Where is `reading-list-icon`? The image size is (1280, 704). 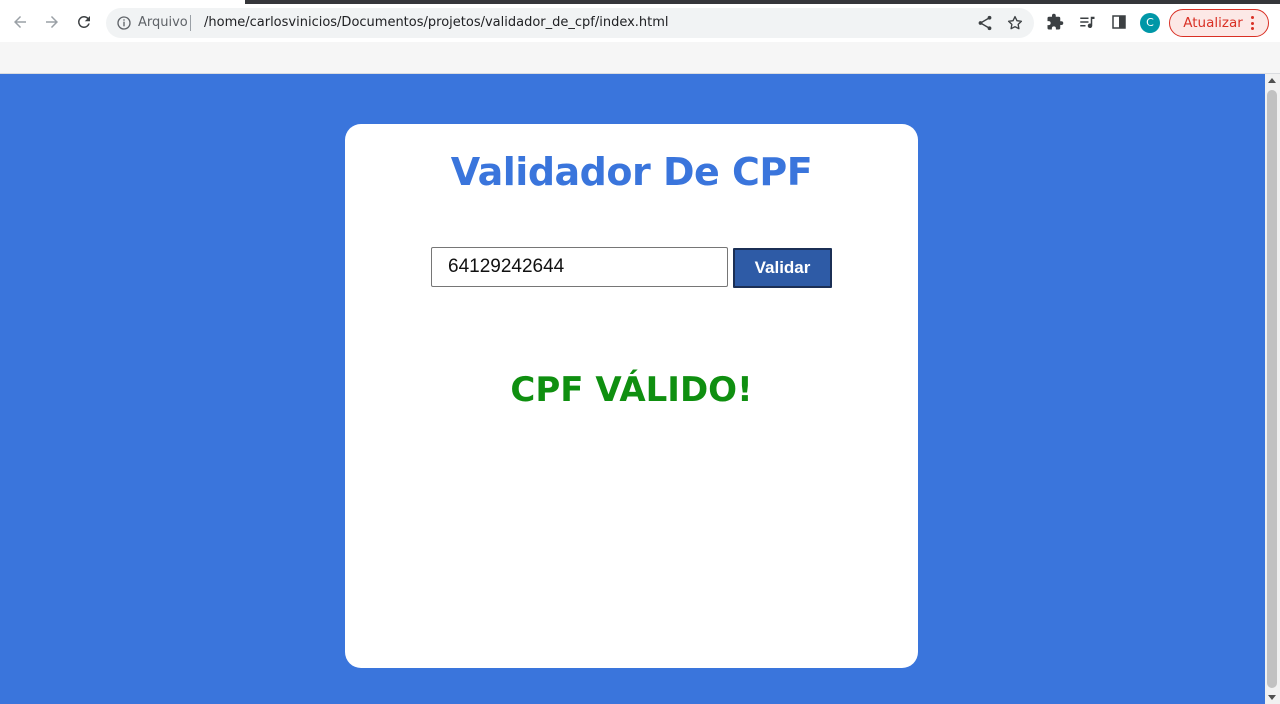
reading-list-icon is located at coordinates (1087, 22).